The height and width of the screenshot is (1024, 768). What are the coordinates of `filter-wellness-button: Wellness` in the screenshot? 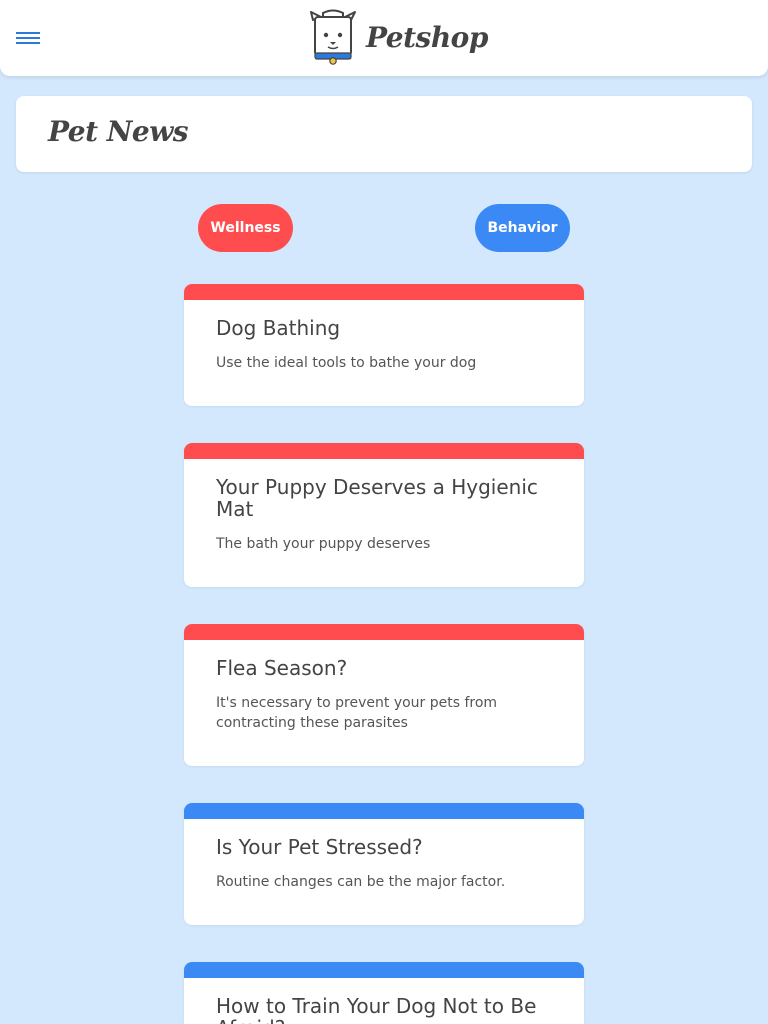 It's located at (245, 228).